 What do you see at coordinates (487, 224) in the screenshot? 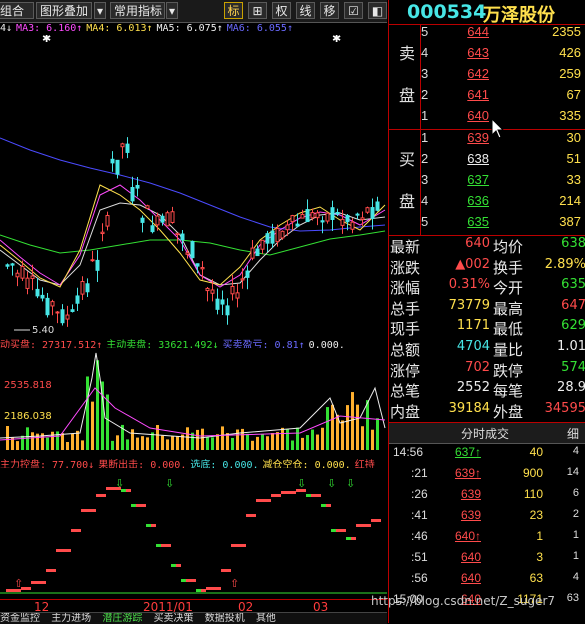
I see `bid-row: 5 635 387` at bounding box center [487, 224].